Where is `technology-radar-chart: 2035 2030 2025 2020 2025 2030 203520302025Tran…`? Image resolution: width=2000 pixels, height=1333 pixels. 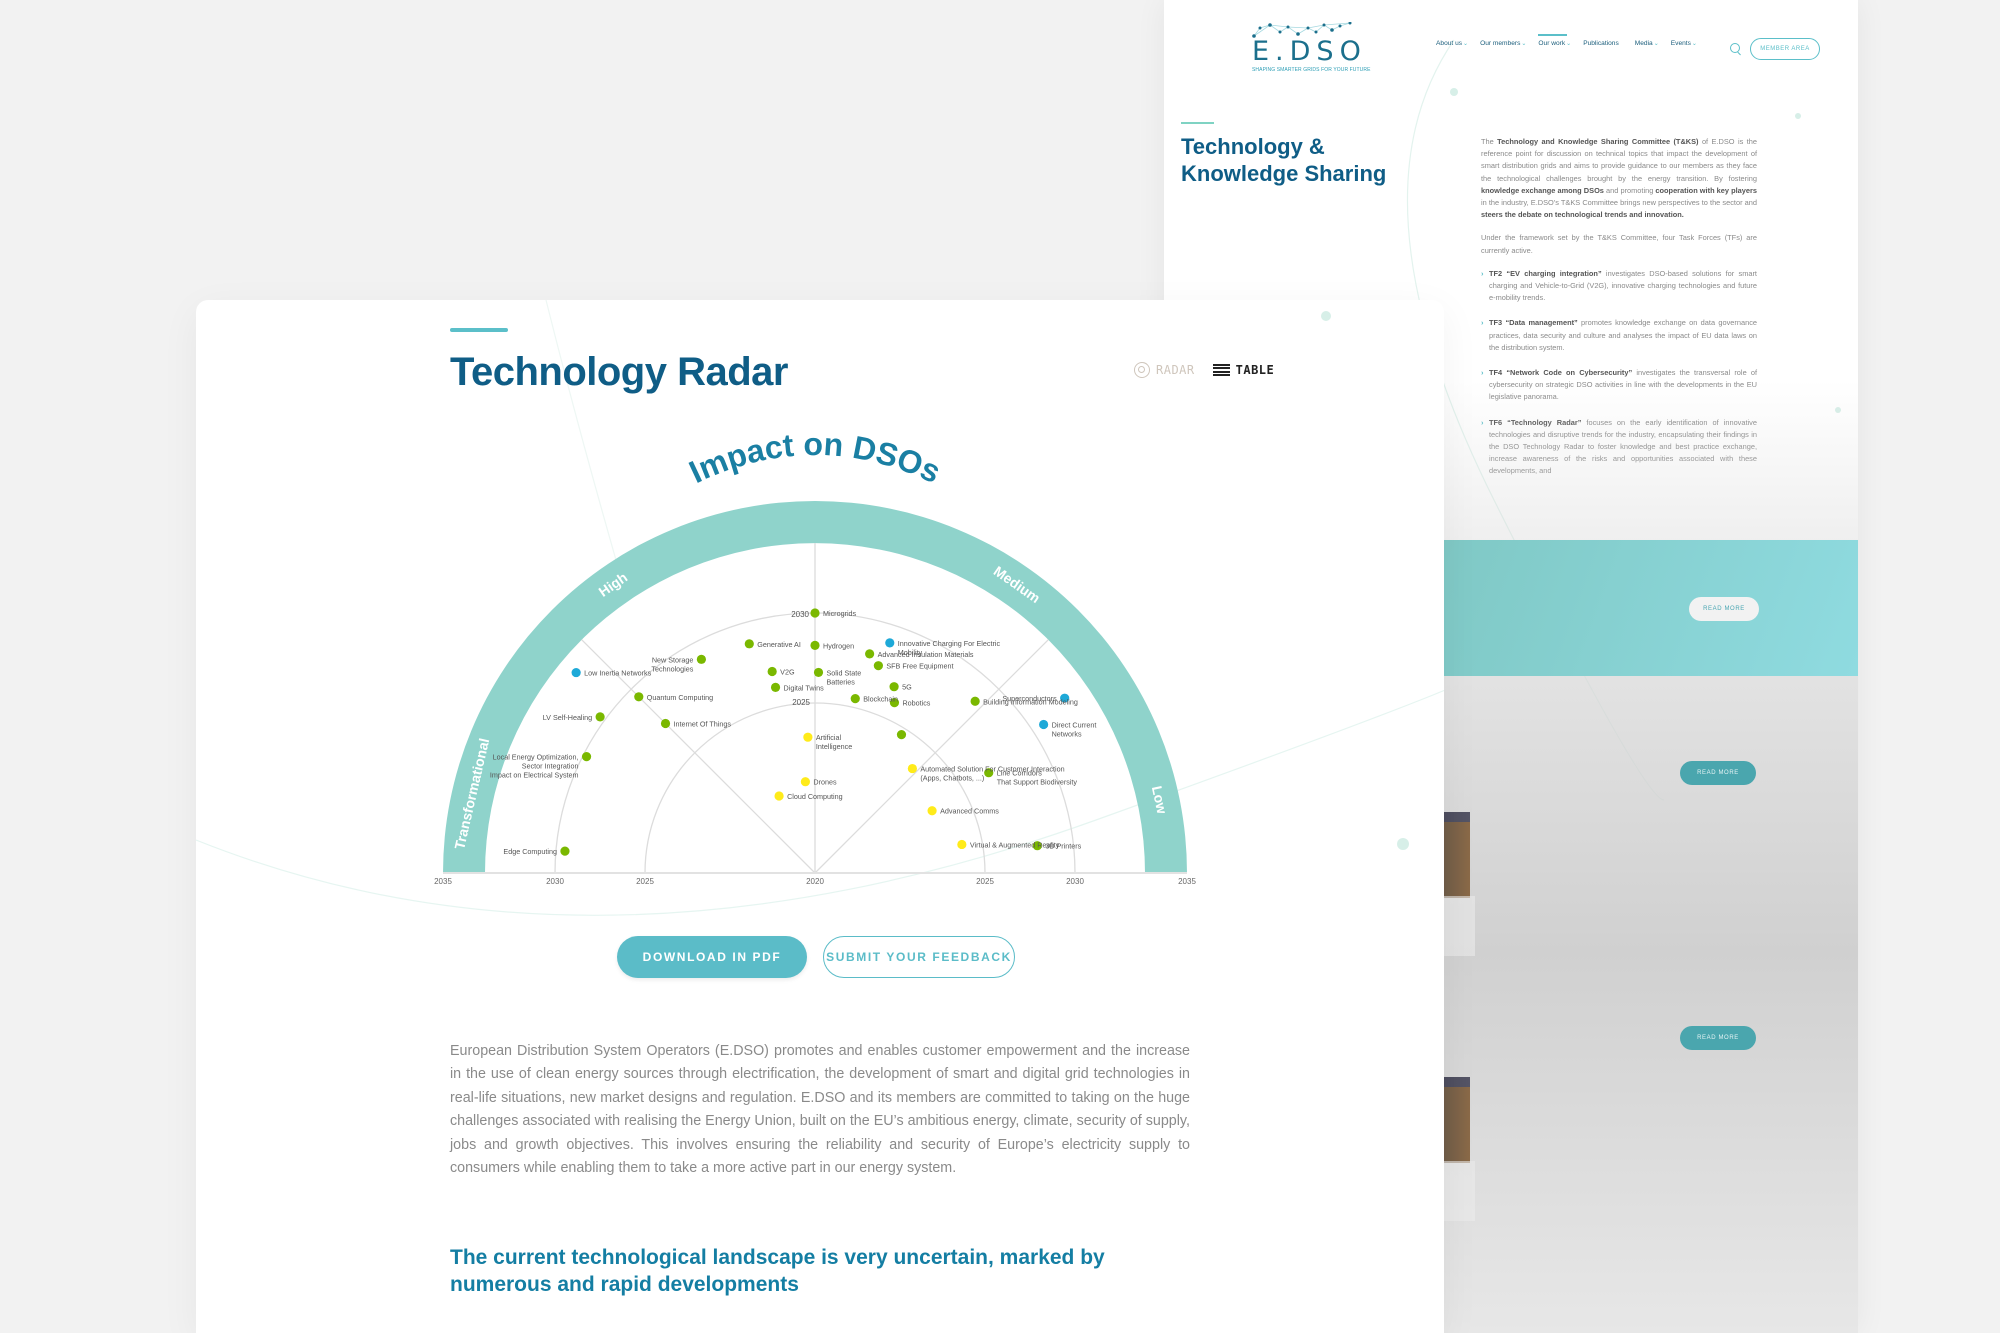
technology-radar-chart: 2035 2030 2025 2020 2025 2030 203520302025Tran… is located at coordinates (815, 656).